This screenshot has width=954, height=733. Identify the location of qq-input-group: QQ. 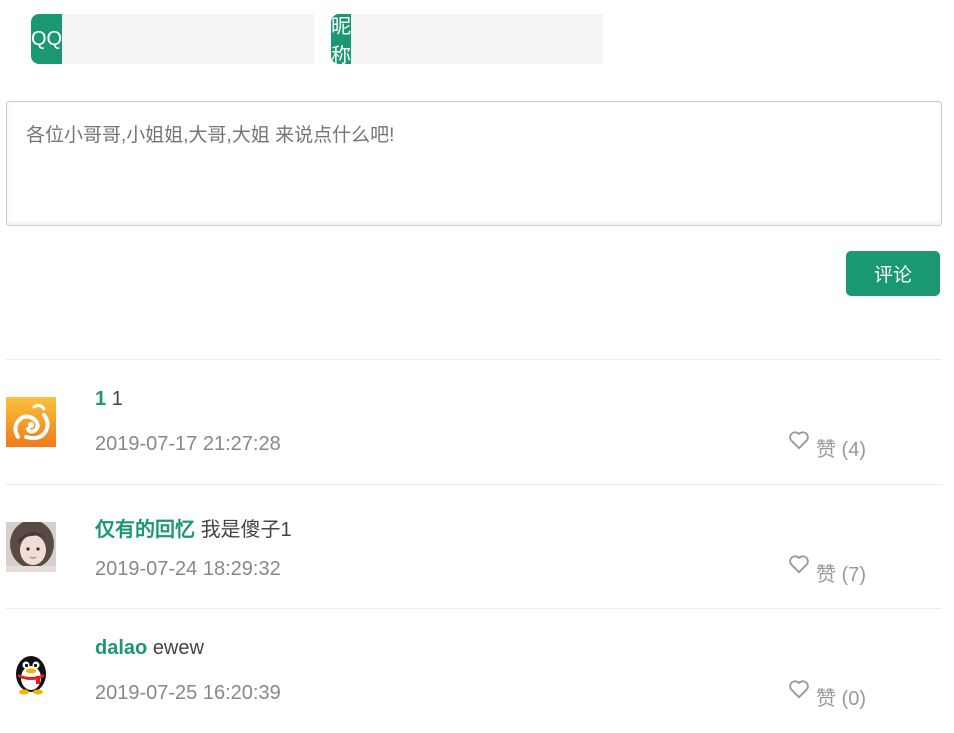
(173, 39).